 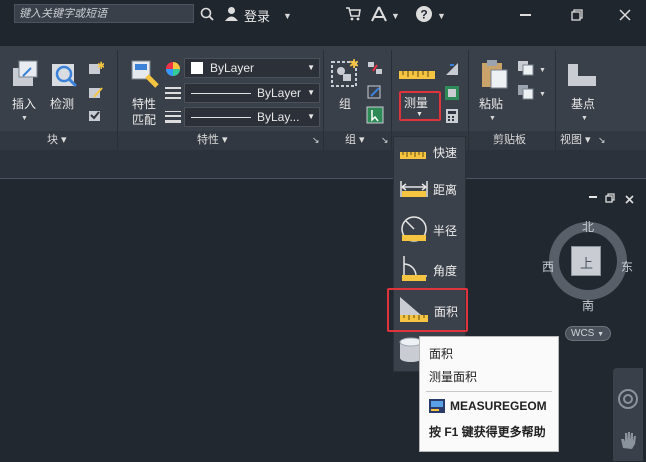 What do you see at coordinates (583, 333) in the screenshot?
I see `wcs-label: WCS` at bounding box center [583, 333].